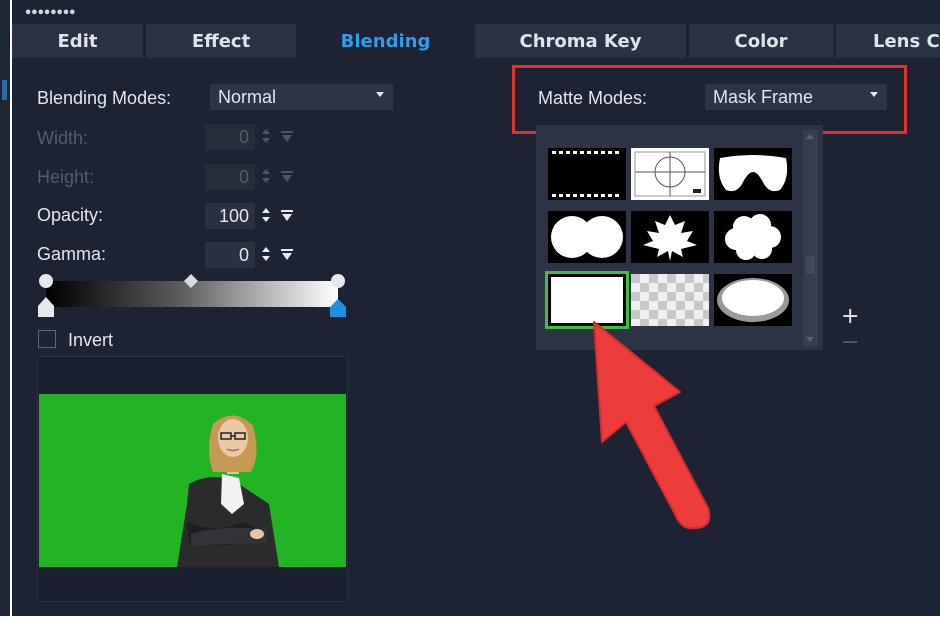 The width and height of the screenshot is (940, 620). I want to click on height-input: 0, so click(230, 177).